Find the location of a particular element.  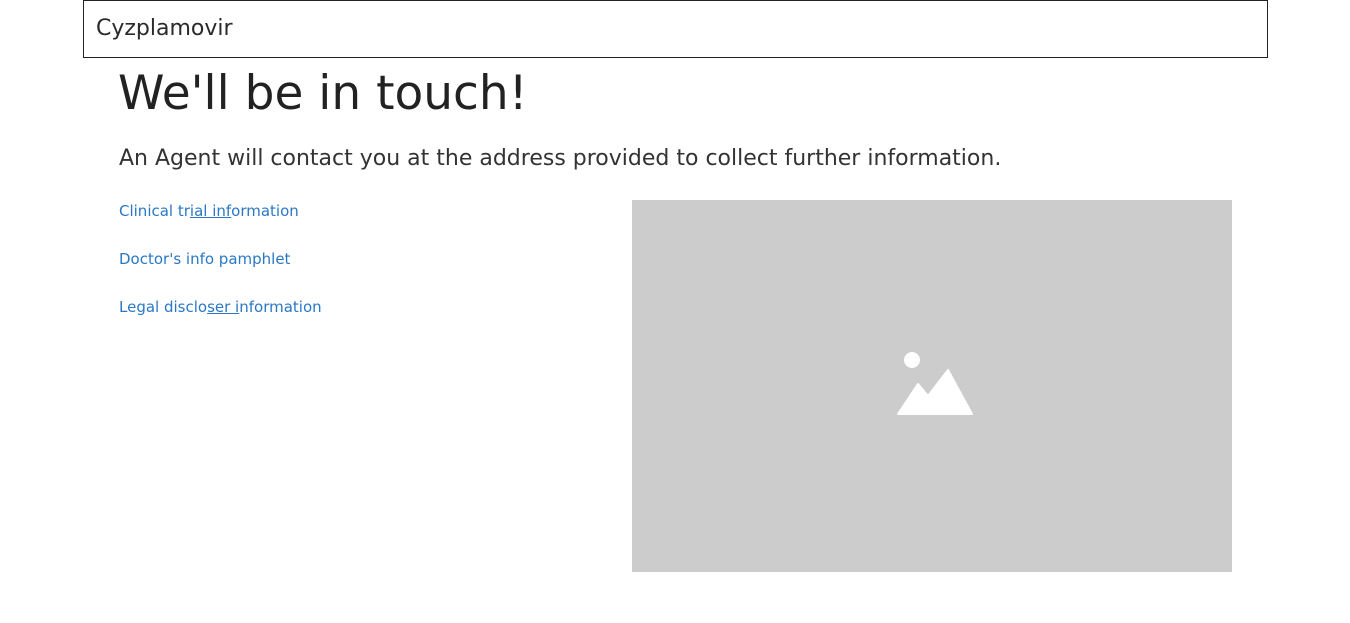

link-text-end: nformation is located at coordinates (280, 307).